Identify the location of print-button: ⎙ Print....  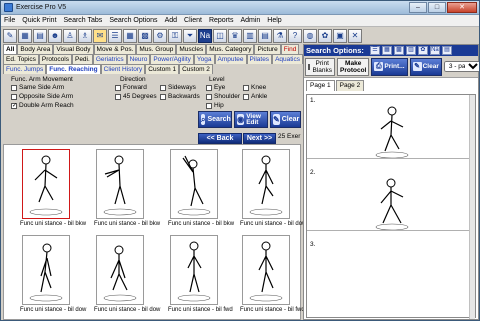
(389, 66).